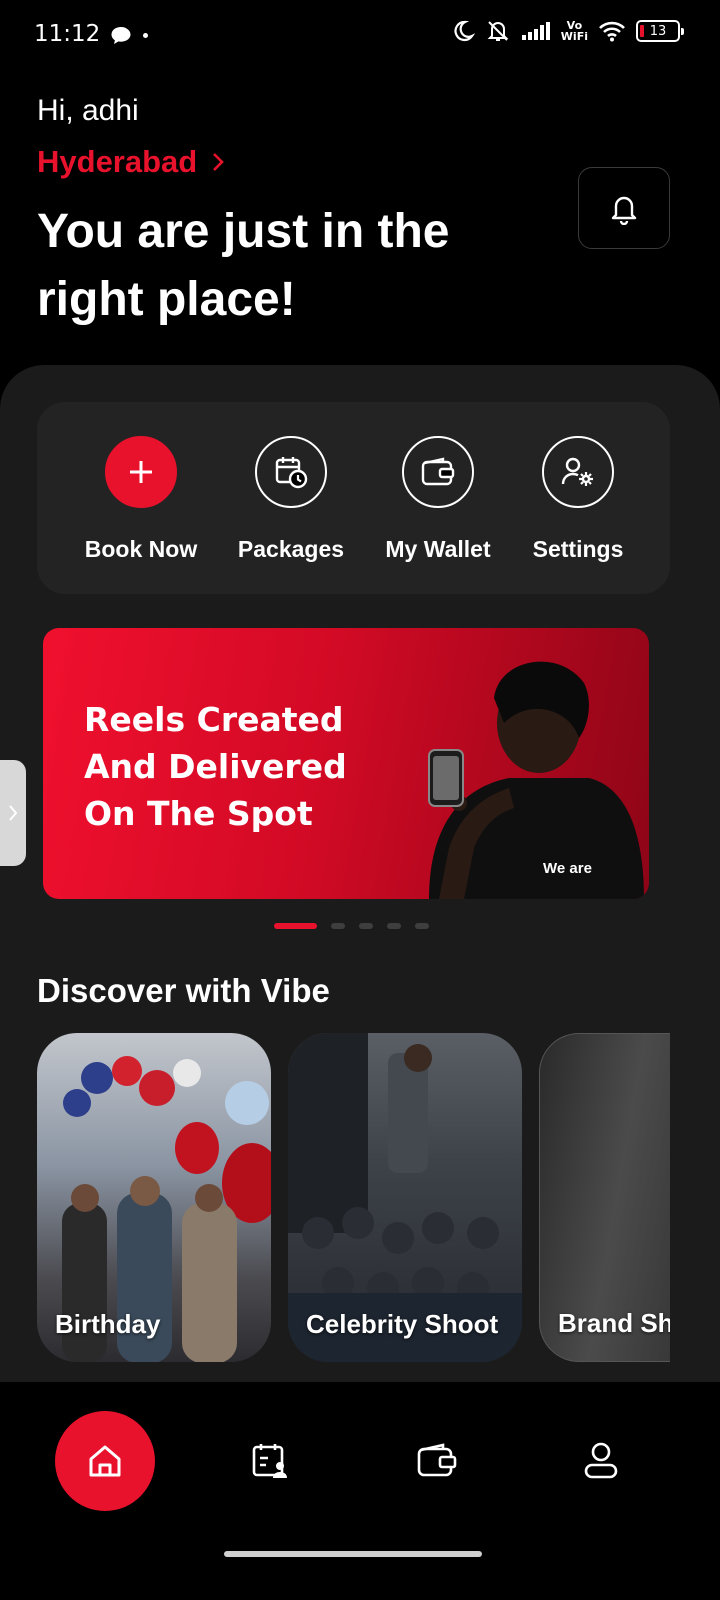  What do you see at coordinates (612, 31) in the screenshot?
I see `wifi-icon` at bounding box center [612, 31].